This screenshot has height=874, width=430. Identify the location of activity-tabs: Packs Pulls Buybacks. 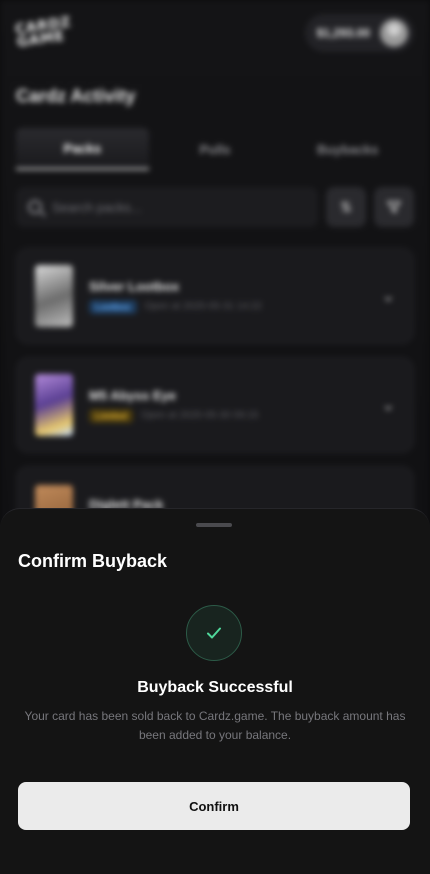
(215, 149).